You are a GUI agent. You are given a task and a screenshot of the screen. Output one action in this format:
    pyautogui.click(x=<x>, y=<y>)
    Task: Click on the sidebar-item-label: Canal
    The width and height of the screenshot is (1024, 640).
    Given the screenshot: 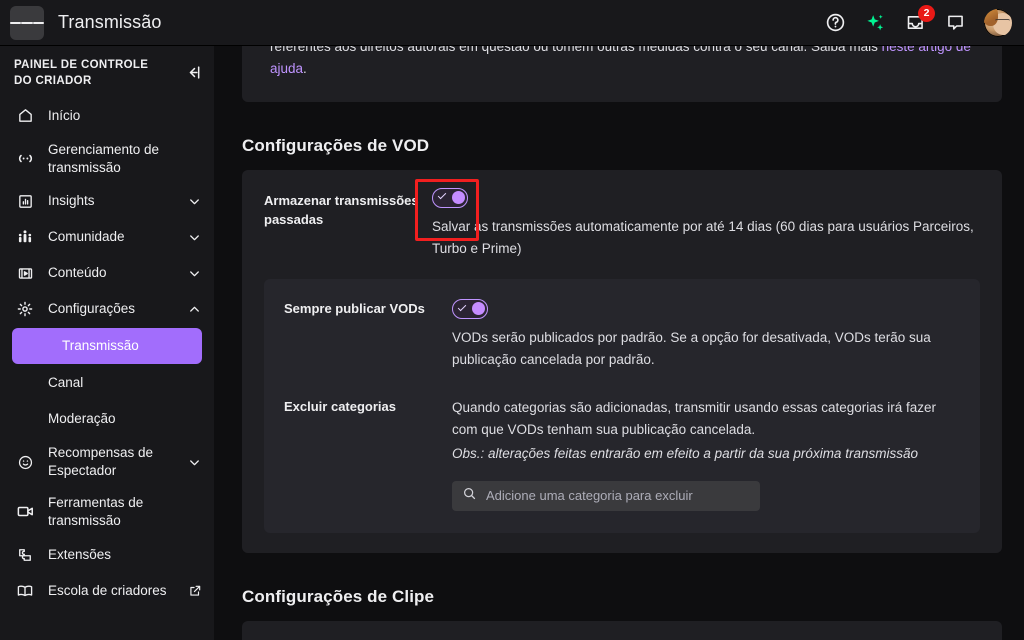 What is the action you would take?
    pyautogui.click(x=66, y=383)
    